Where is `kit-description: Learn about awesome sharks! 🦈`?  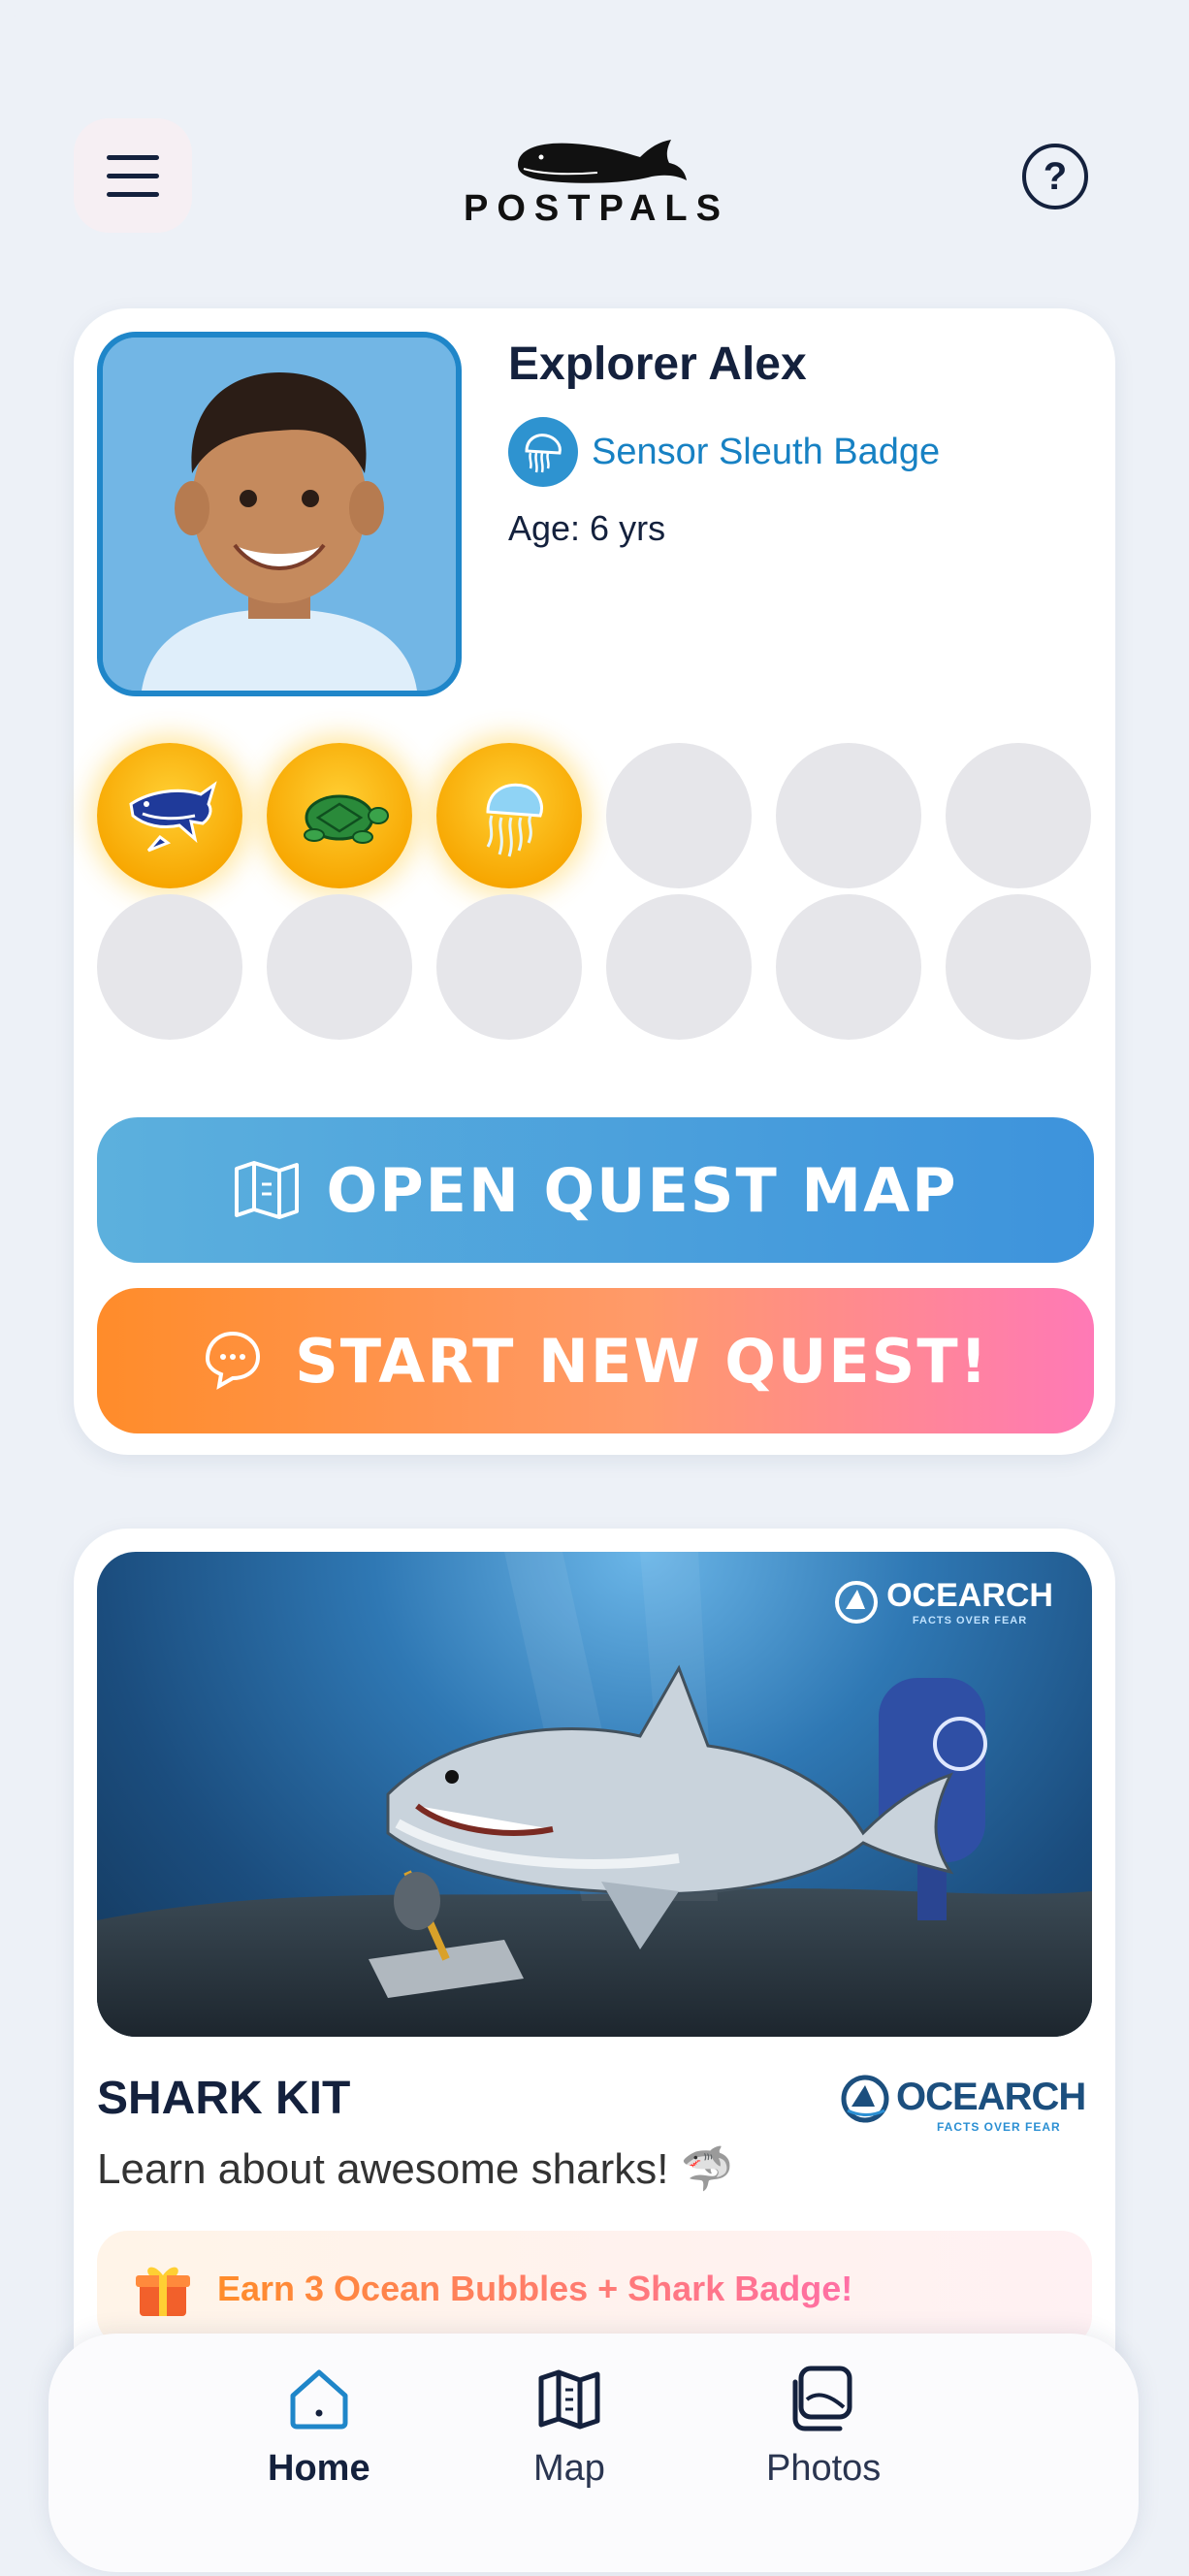 kit-description: Learn about awesome sharks! 🦈 is located at coordinates (415, 2169).